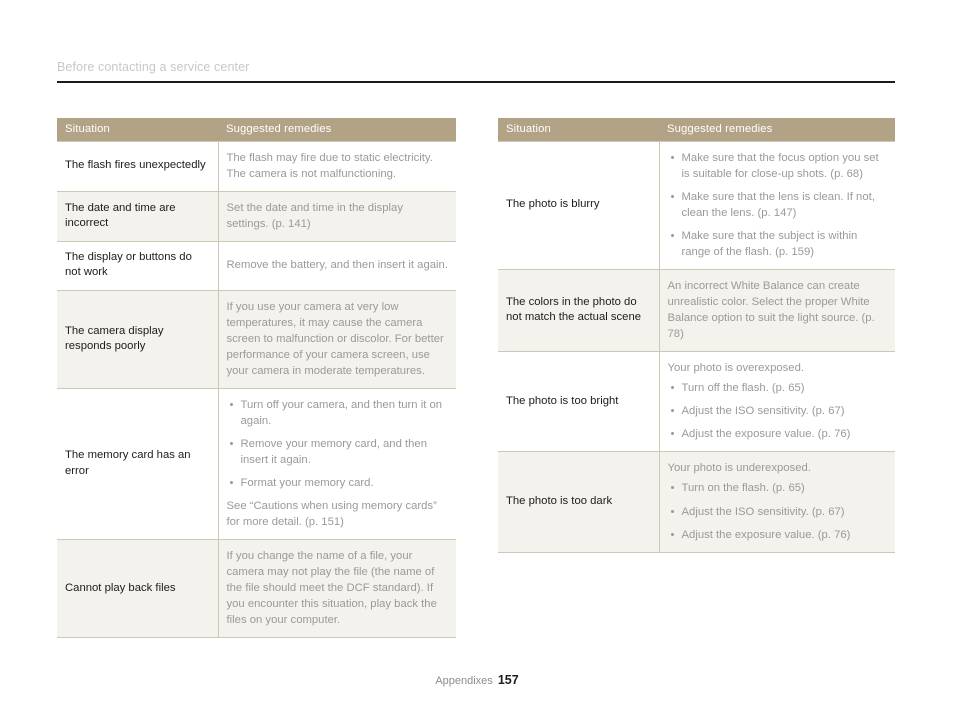  Describe the element at coordinates (739, 468) in the screenshot. I see `remedy-intro-text: Your photo is underexposed.` at that location.